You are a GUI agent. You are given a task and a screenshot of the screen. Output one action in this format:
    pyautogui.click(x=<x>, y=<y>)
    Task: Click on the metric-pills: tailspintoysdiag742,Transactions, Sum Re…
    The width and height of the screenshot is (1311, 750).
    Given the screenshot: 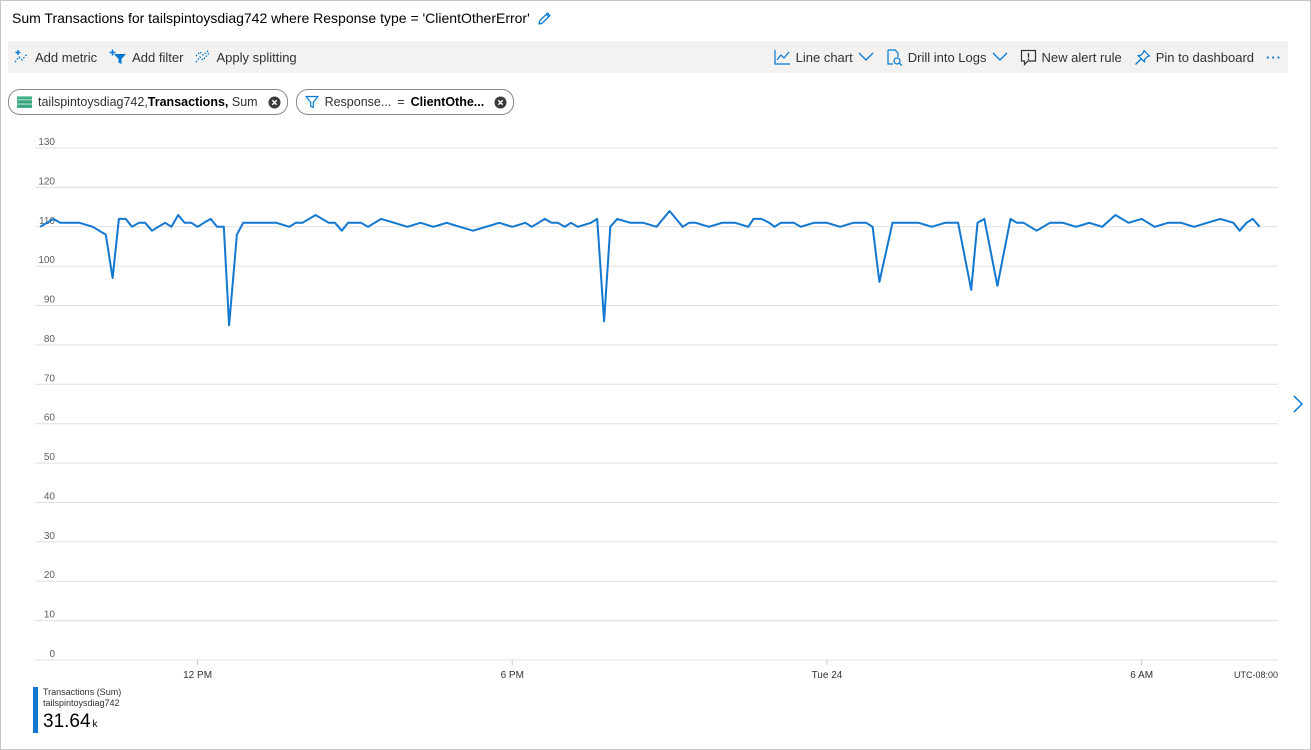 What is the action you would take?
    pyautogui.click(x=261, y=102)
    